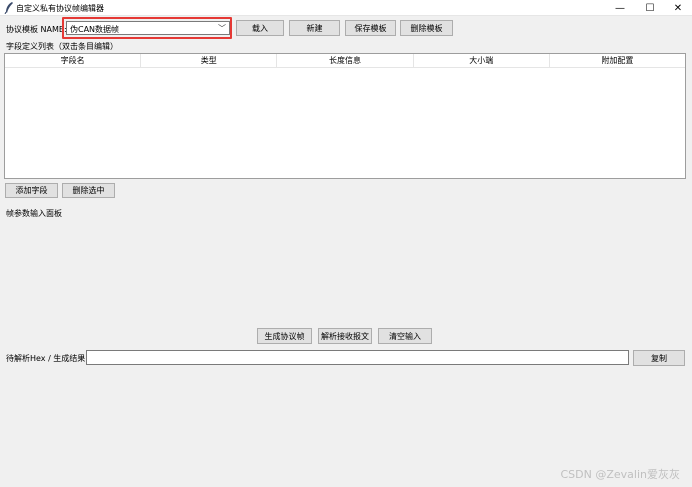 The height and width of the screenshot is (487, 692). Describe the element at coordinates (9, 8) in the screenshot. I see `feather-icon` at that location.